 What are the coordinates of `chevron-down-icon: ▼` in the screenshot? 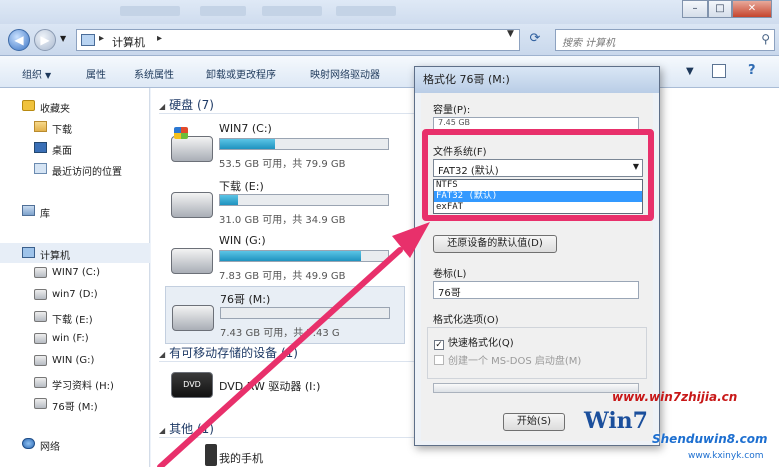 It's located at (48, 75).